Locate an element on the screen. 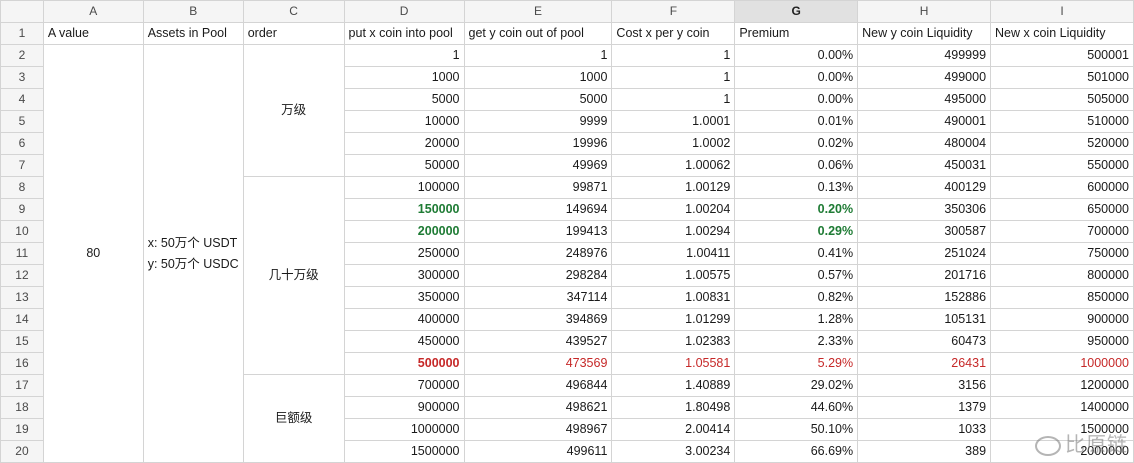  cell-put-x: 10000 is located at coordinates (404, 121).